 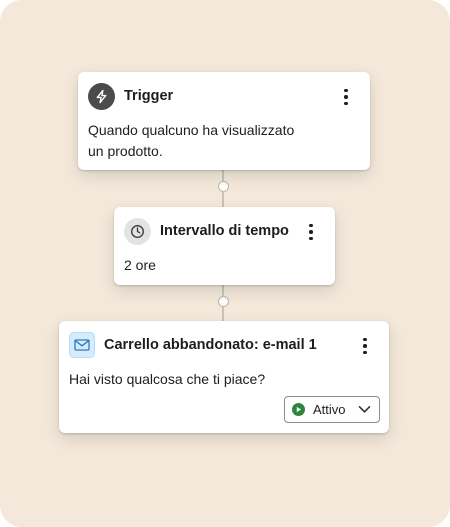 What do you see at coordinates (298, 409) in the screenshot?
I see `play-icon` at bounding box center [298, 409].